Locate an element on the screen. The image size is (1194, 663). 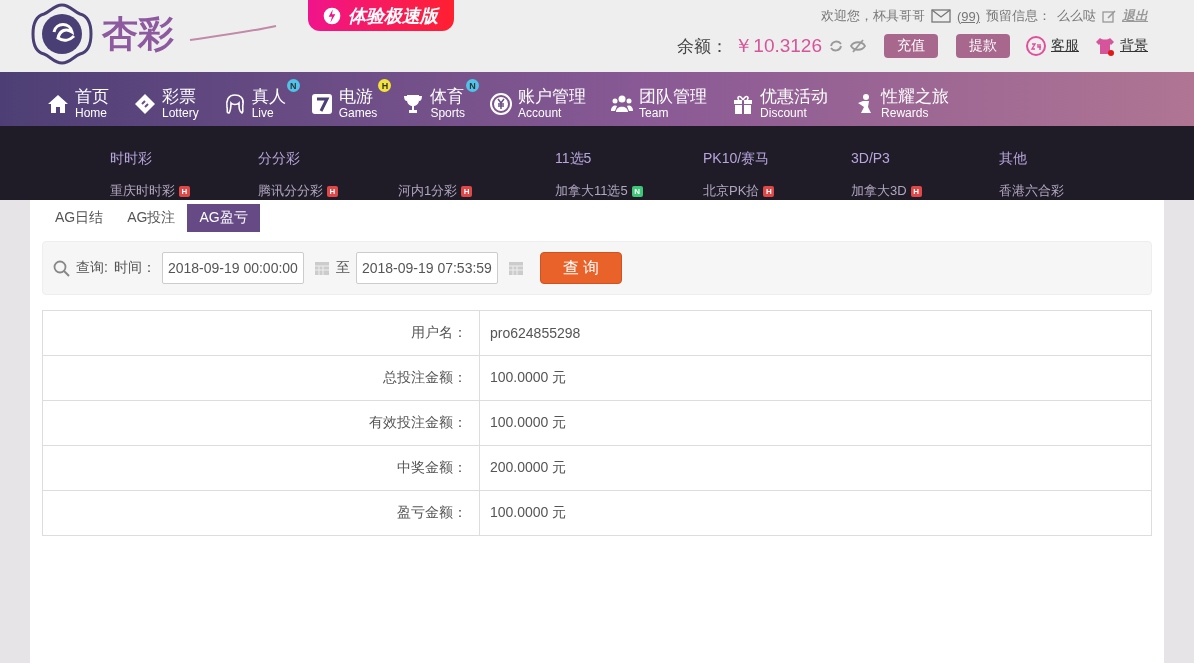
nav-sublabel: Account is located at coordinates (540, 113).